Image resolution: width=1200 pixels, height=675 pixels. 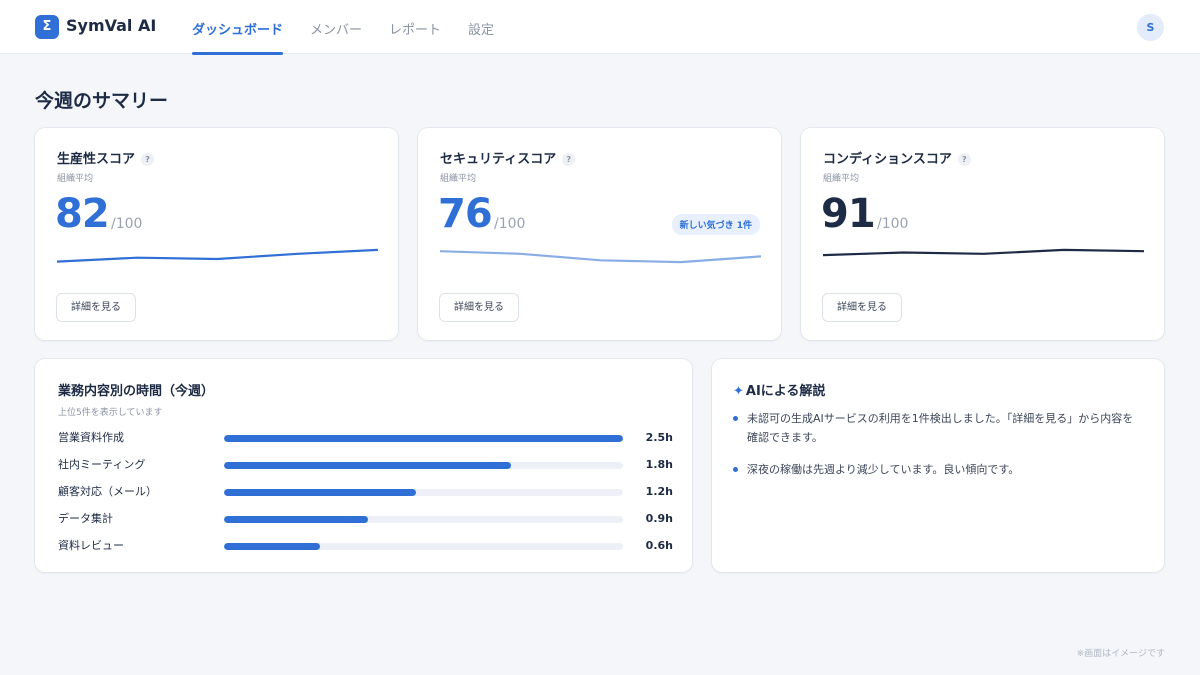 What do you see at coordinates (1120, 654) in the screenshot?
I see `image-disclaimer: ※画面はイメージです` at bounding box center [1120, 654].